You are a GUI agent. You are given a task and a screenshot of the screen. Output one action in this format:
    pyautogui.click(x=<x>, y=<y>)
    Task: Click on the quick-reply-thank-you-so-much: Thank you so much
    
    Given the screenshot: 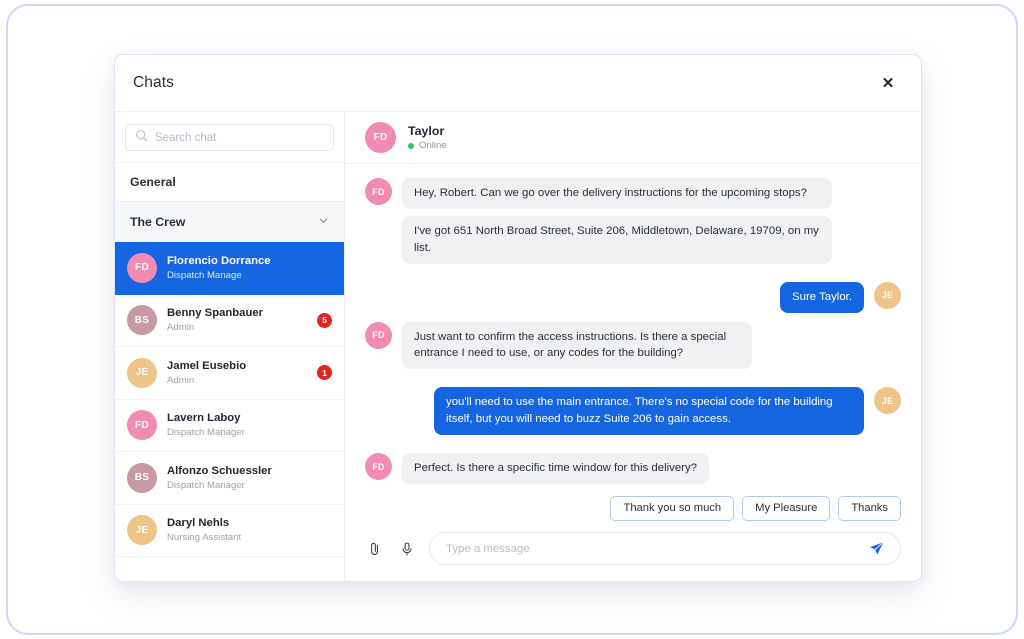 What is the action you would take?
    pyautogui.click(x=672, y=508)
    